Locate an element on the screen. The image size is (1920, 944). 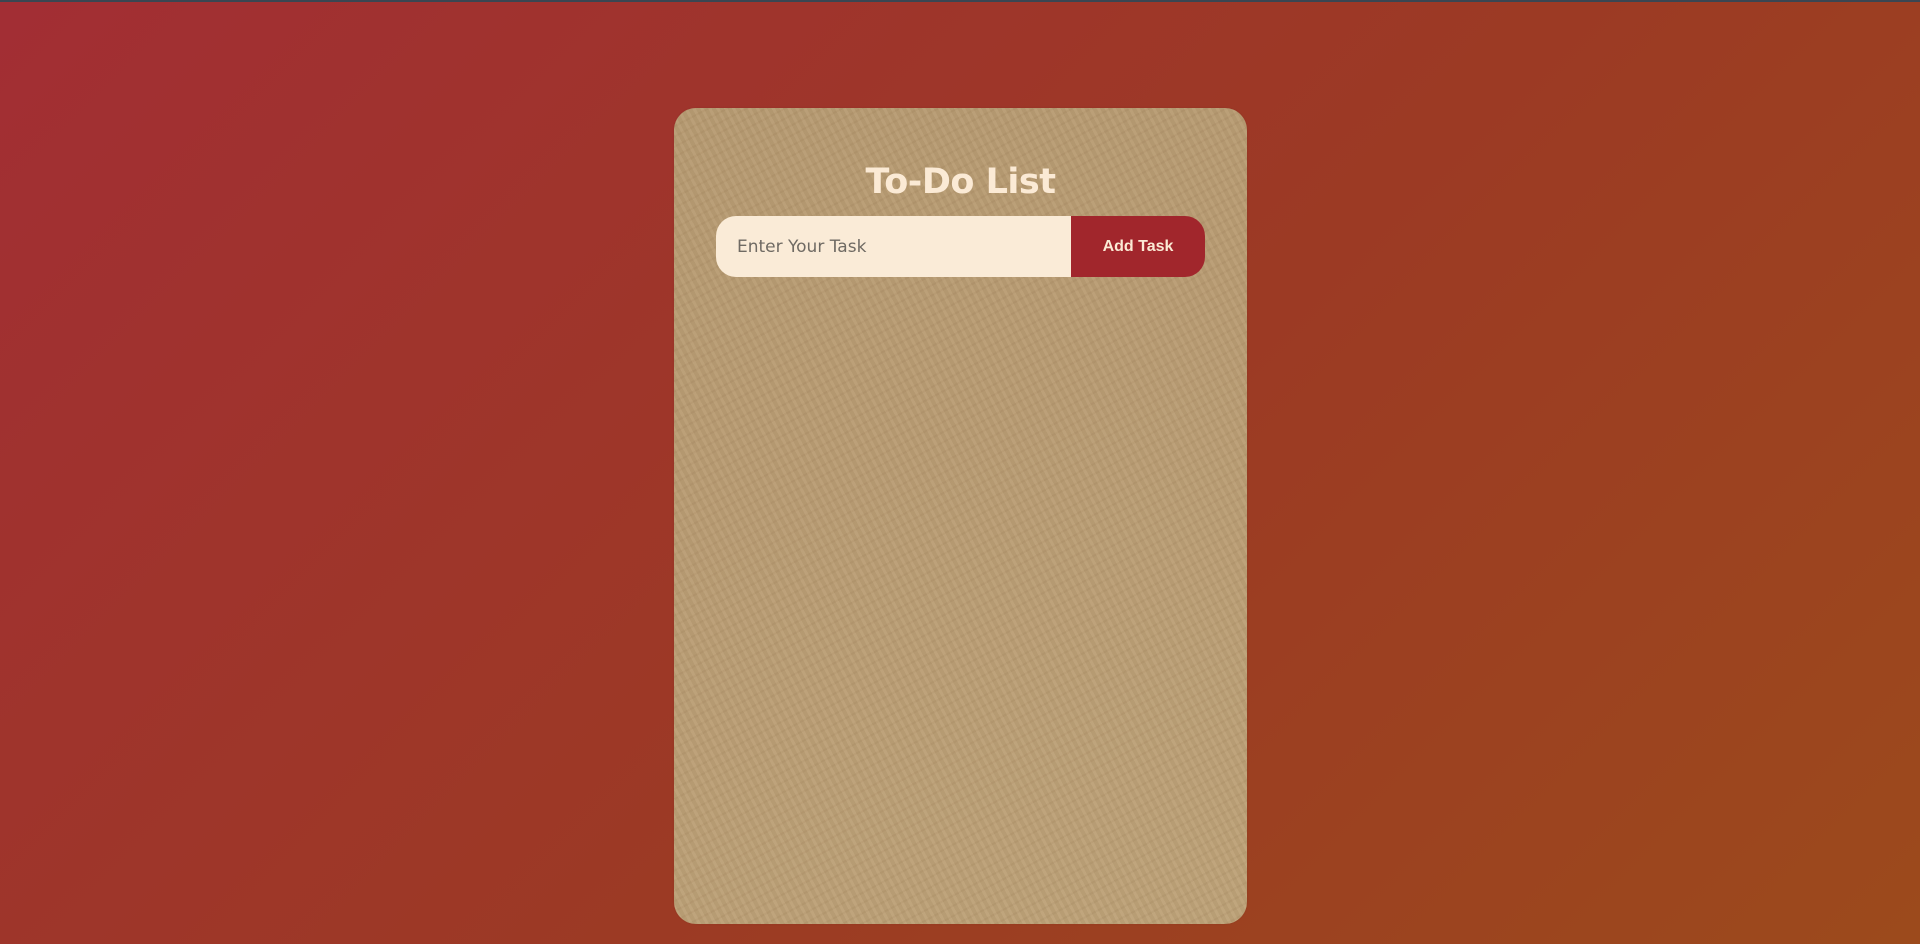
window-top-edge is located at coordinates (960, 1).